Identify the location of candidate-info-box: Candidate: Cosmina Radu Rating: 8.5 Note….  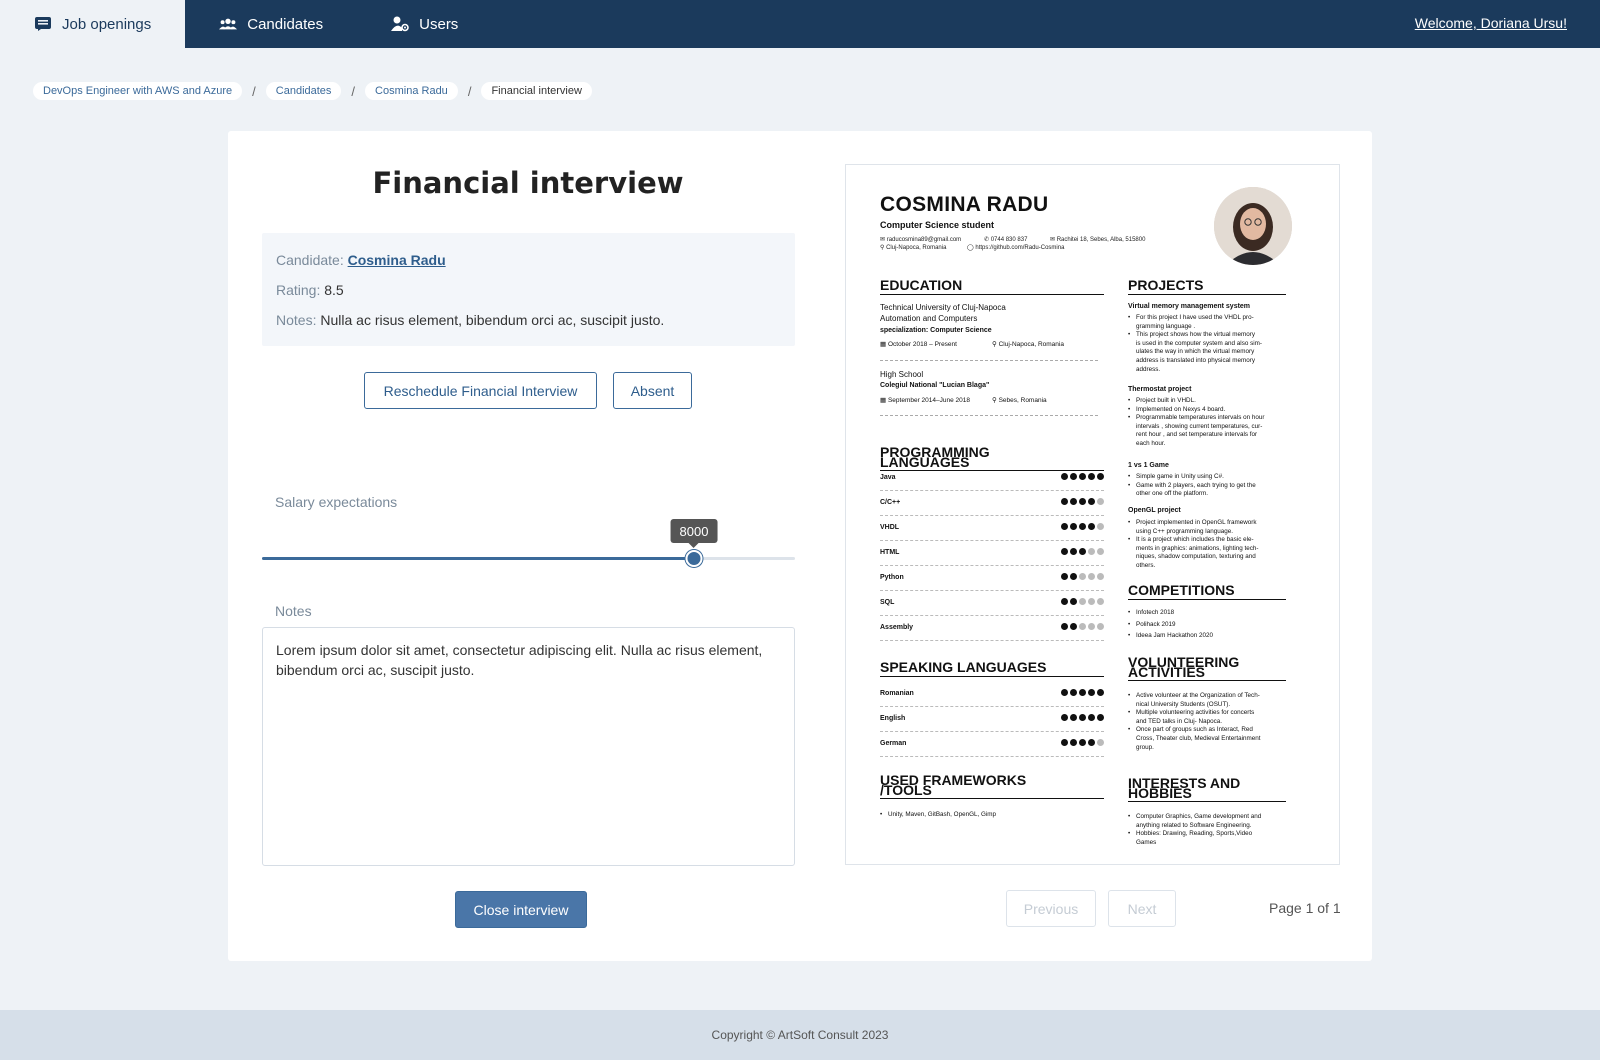
(528, 289).